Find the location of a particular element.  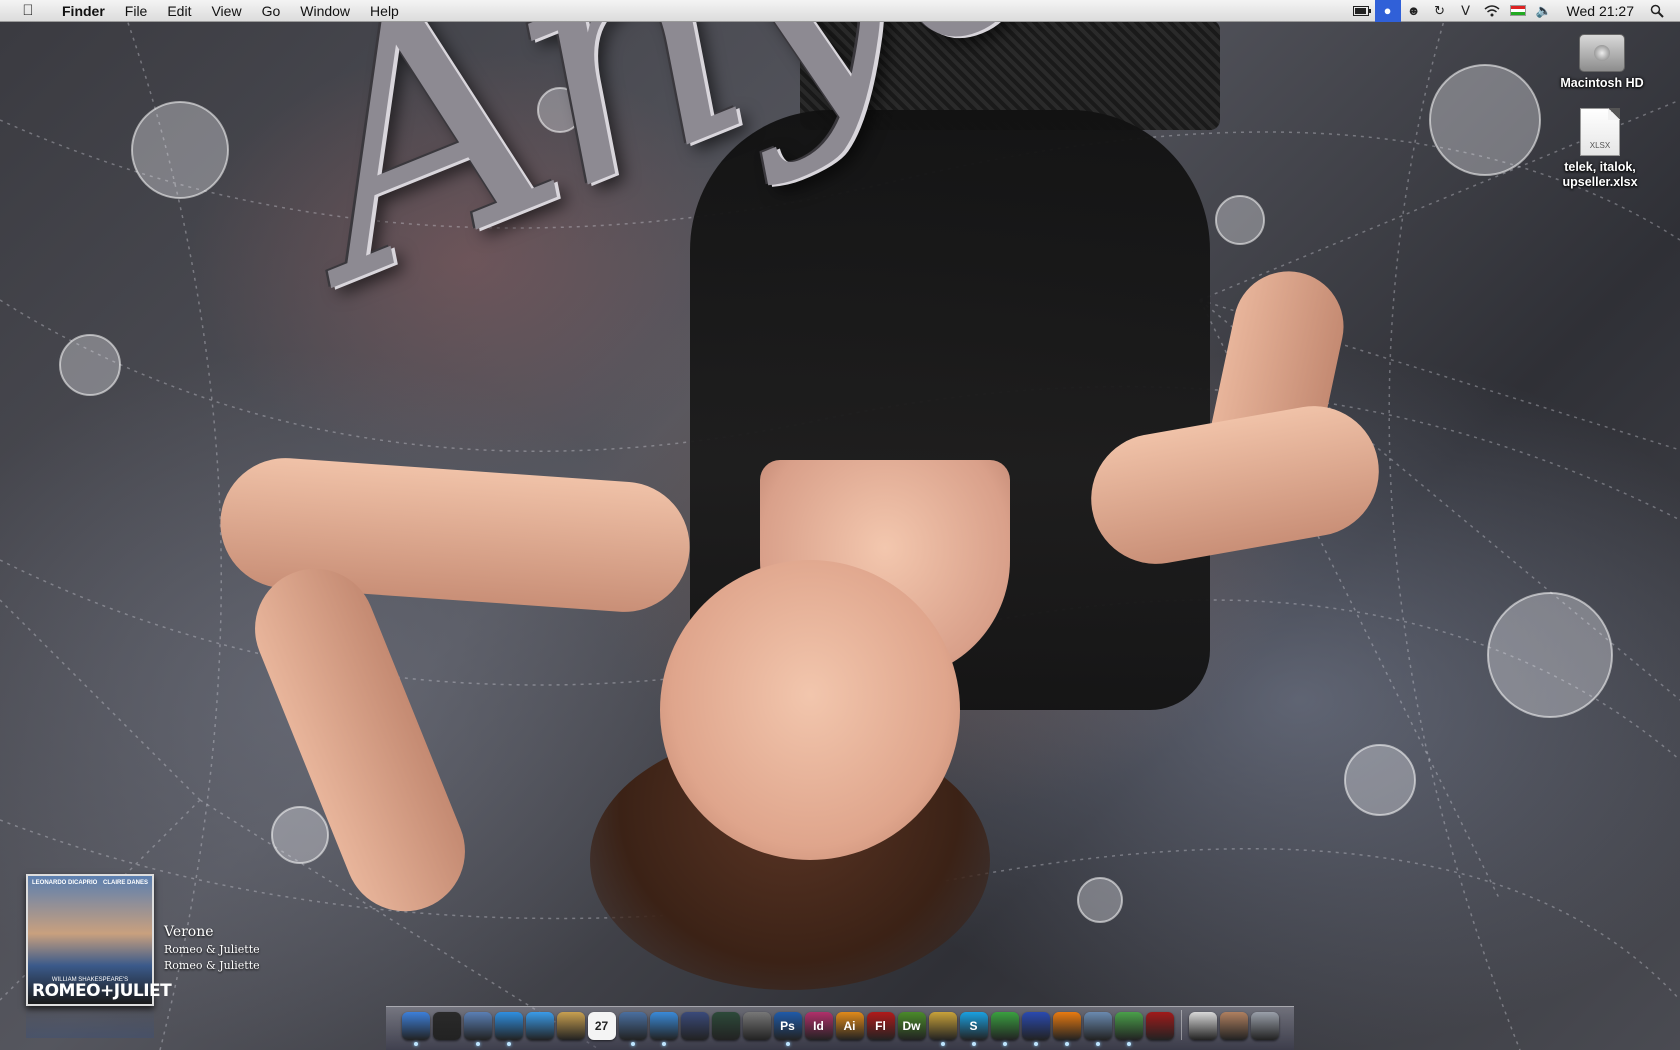

menu-file: File is located at coordinates (136, 11).